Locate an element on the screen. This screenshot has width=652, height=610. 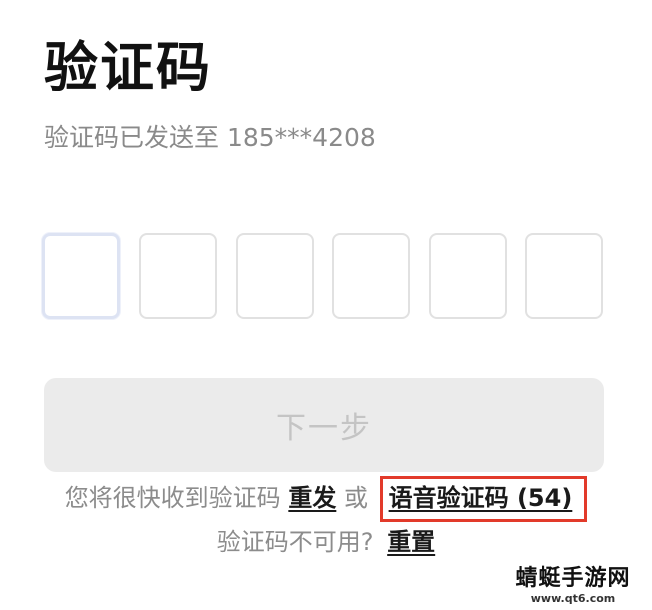
voice-code-highlight-box: 语音验证码 (54) is located at coordinates (483, 499).